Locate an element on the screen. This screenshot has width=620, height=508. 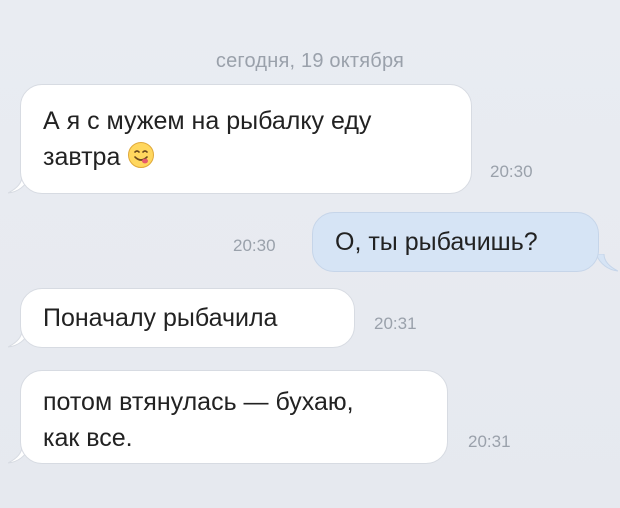
date-separator: сегодня, 19 октября is located at coordinates (310, 61).